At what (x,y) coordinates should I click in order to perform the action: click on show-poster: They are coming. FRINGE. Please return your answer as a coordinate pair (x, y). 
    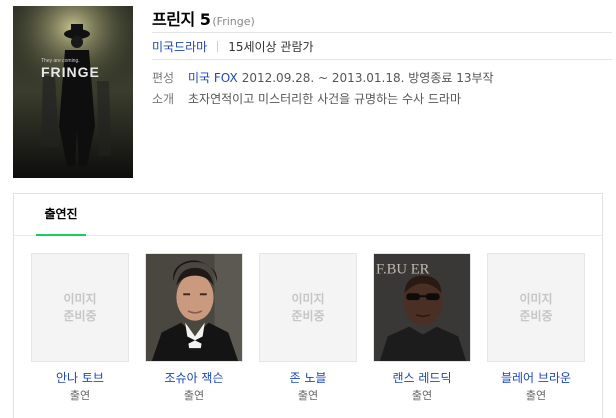
    Looking at the image, I should click on (73, 92).